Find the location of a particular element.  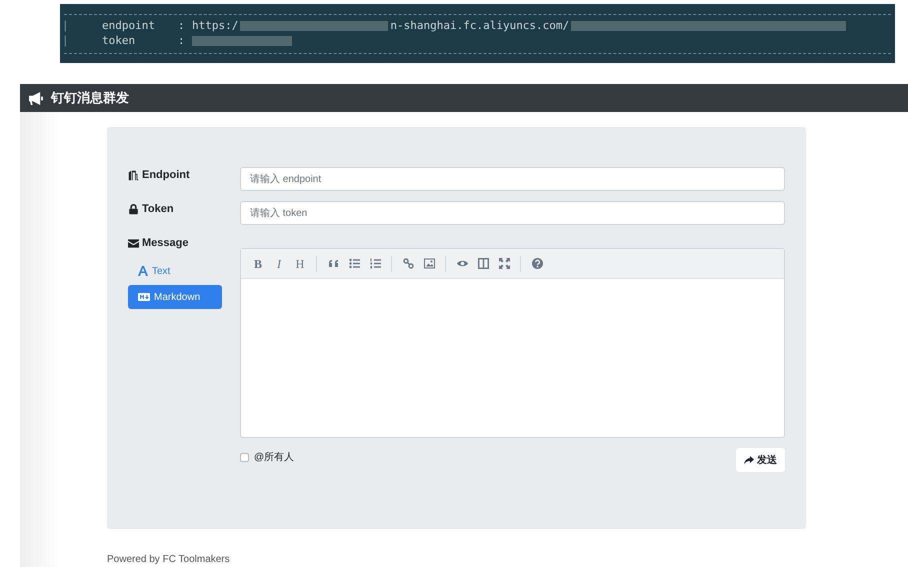

text-tab: Text is located at coordinates (175, 271).